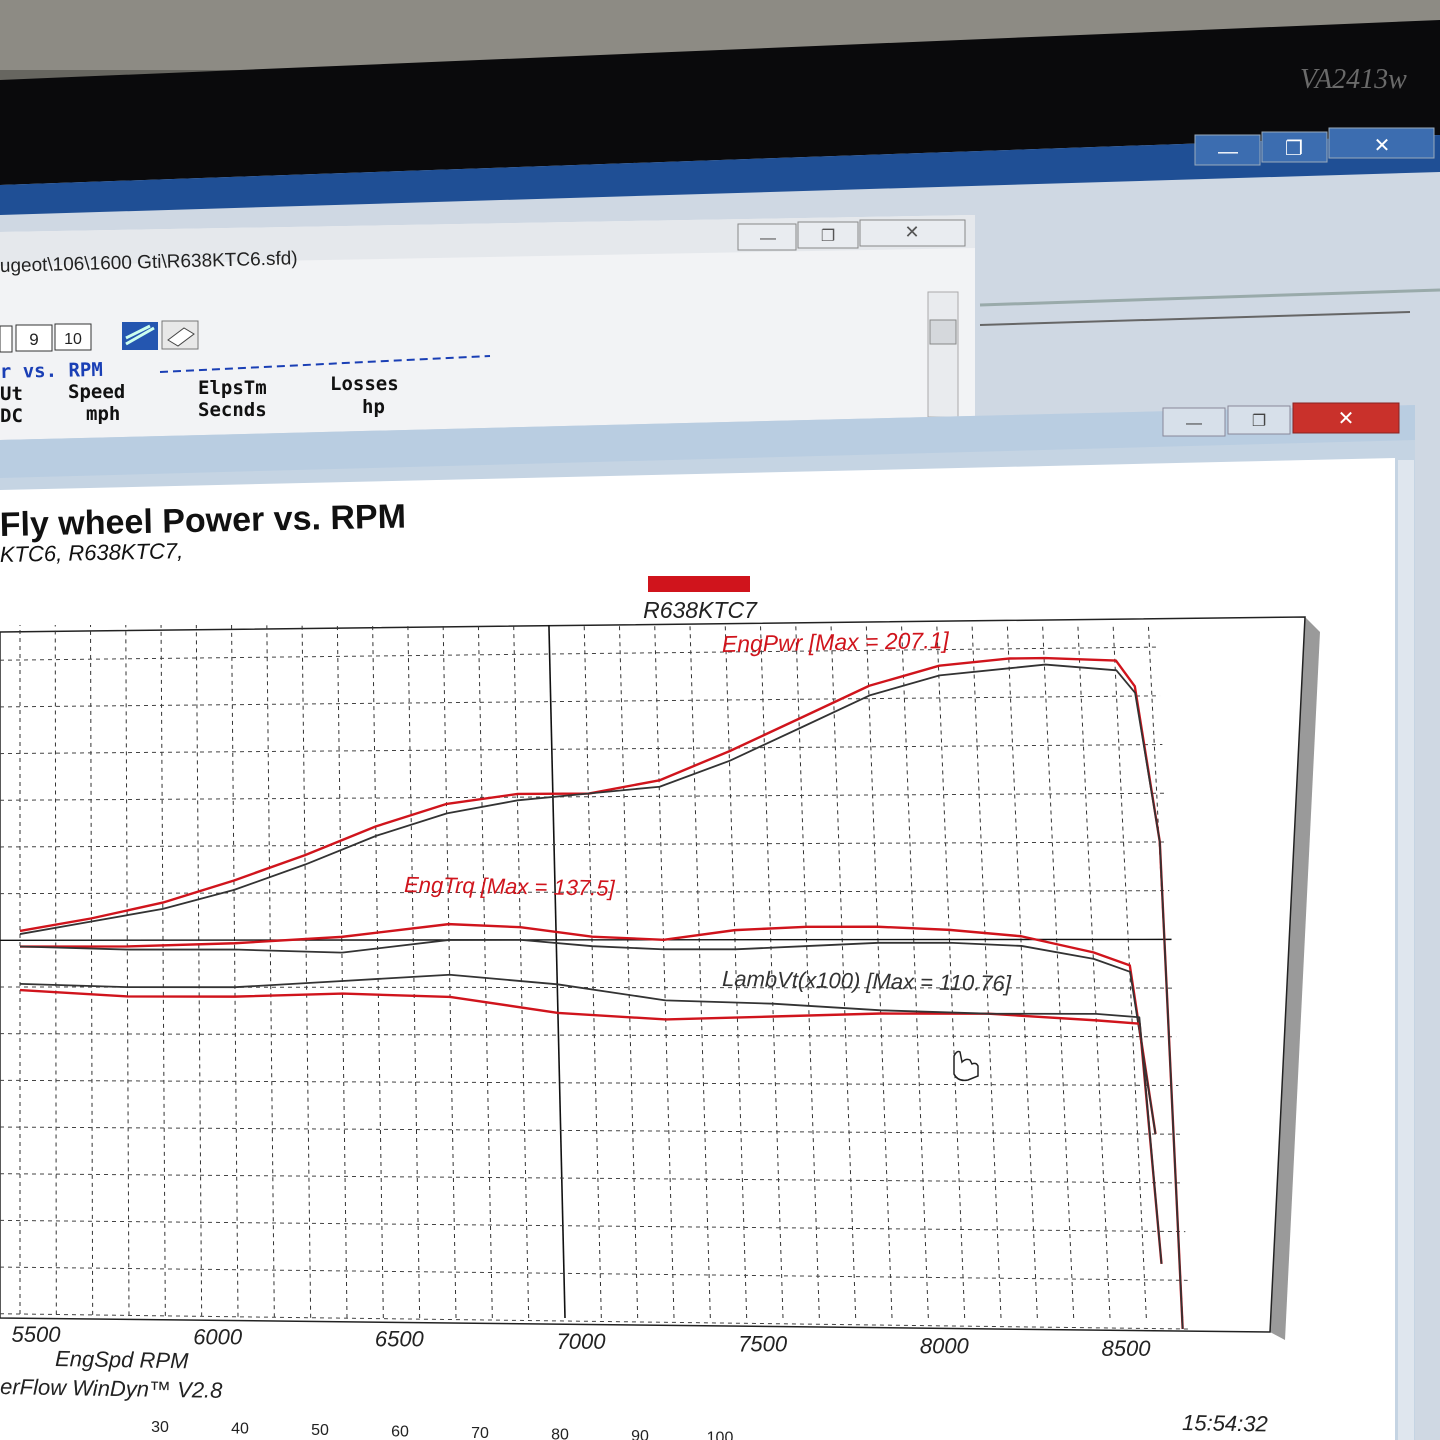  What do you see at coordinates (51, 371) in the screenshot?
I see `report-heading: r vs. RPM` at bounding box center [51, 371].